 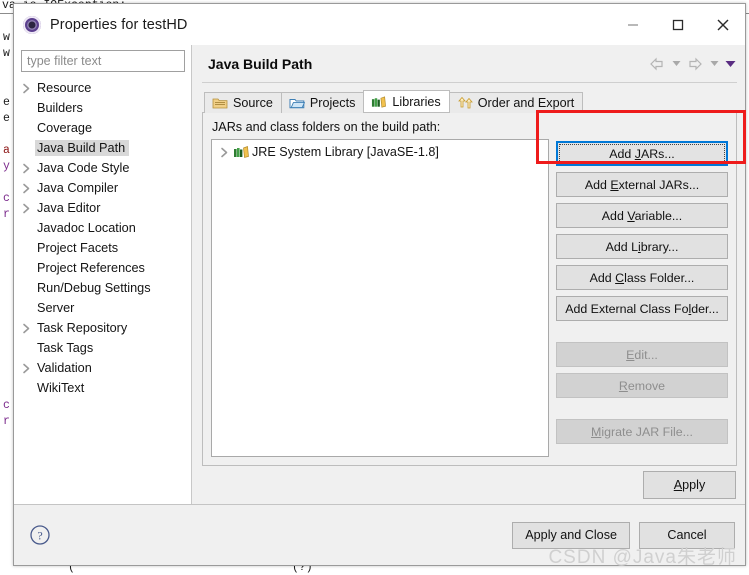 What do you see at coordinates (69, 208) in the screenshot?
I see `sidebar-item-label: Java Editor` at bounding box center [69, 208].